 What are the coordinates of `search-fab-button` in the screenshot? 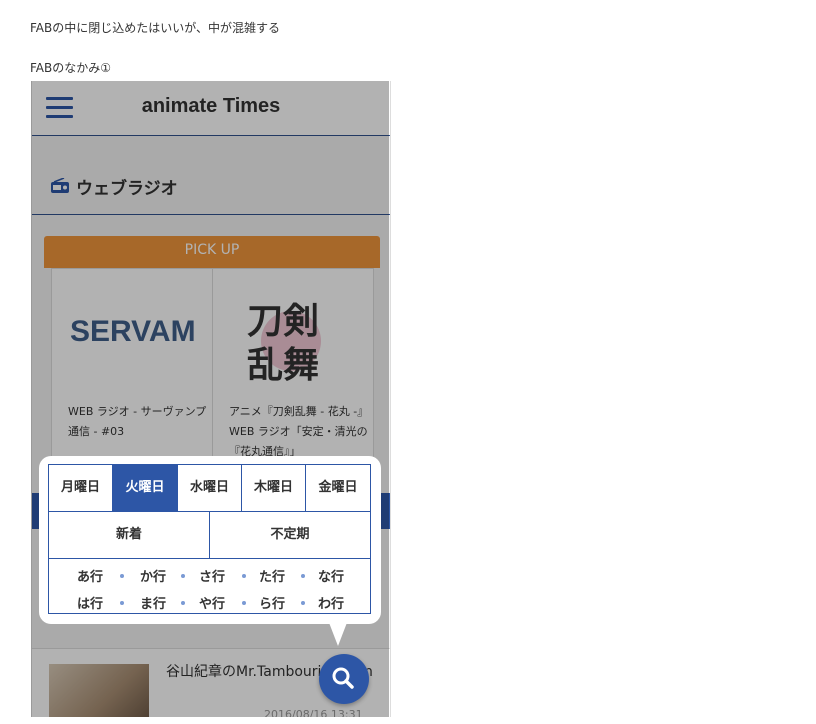 It's located at (344, 679).